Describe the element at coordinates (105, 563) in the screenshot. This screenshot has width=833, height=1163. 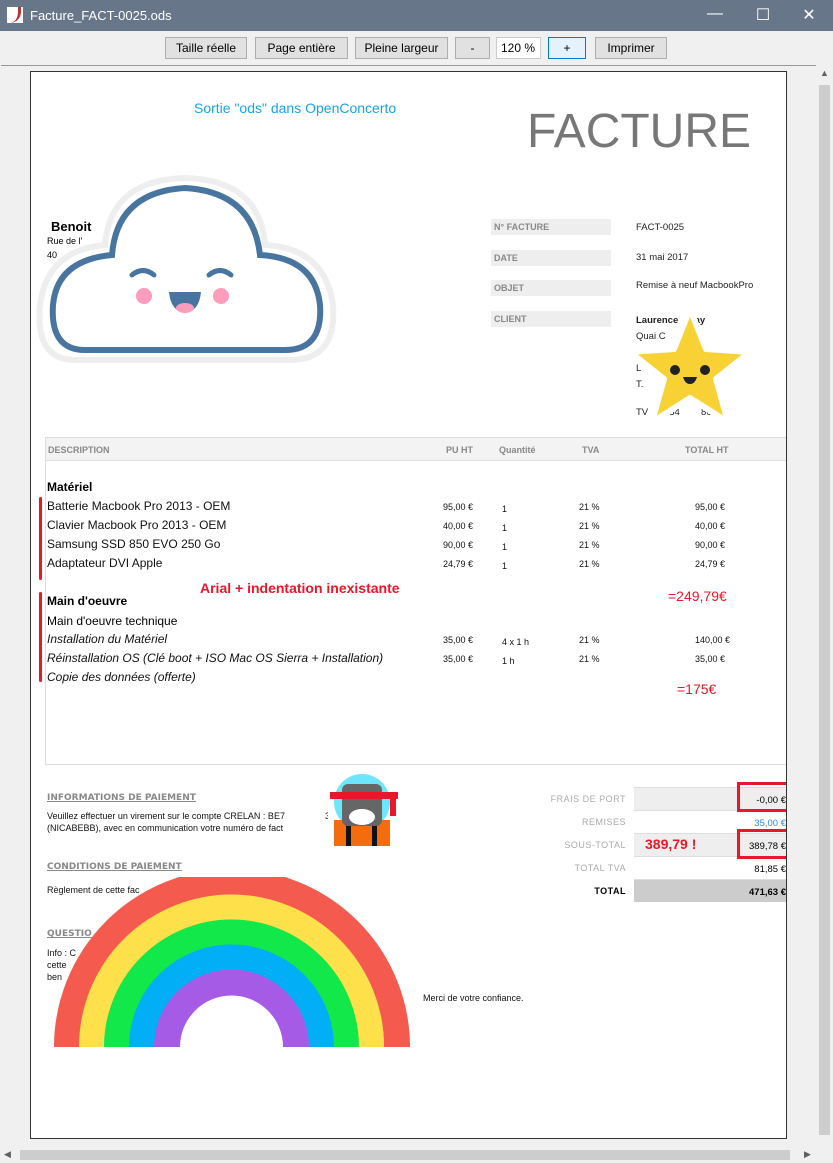
I see `desc-cell: Adaptateur DVI Apple` at that location.